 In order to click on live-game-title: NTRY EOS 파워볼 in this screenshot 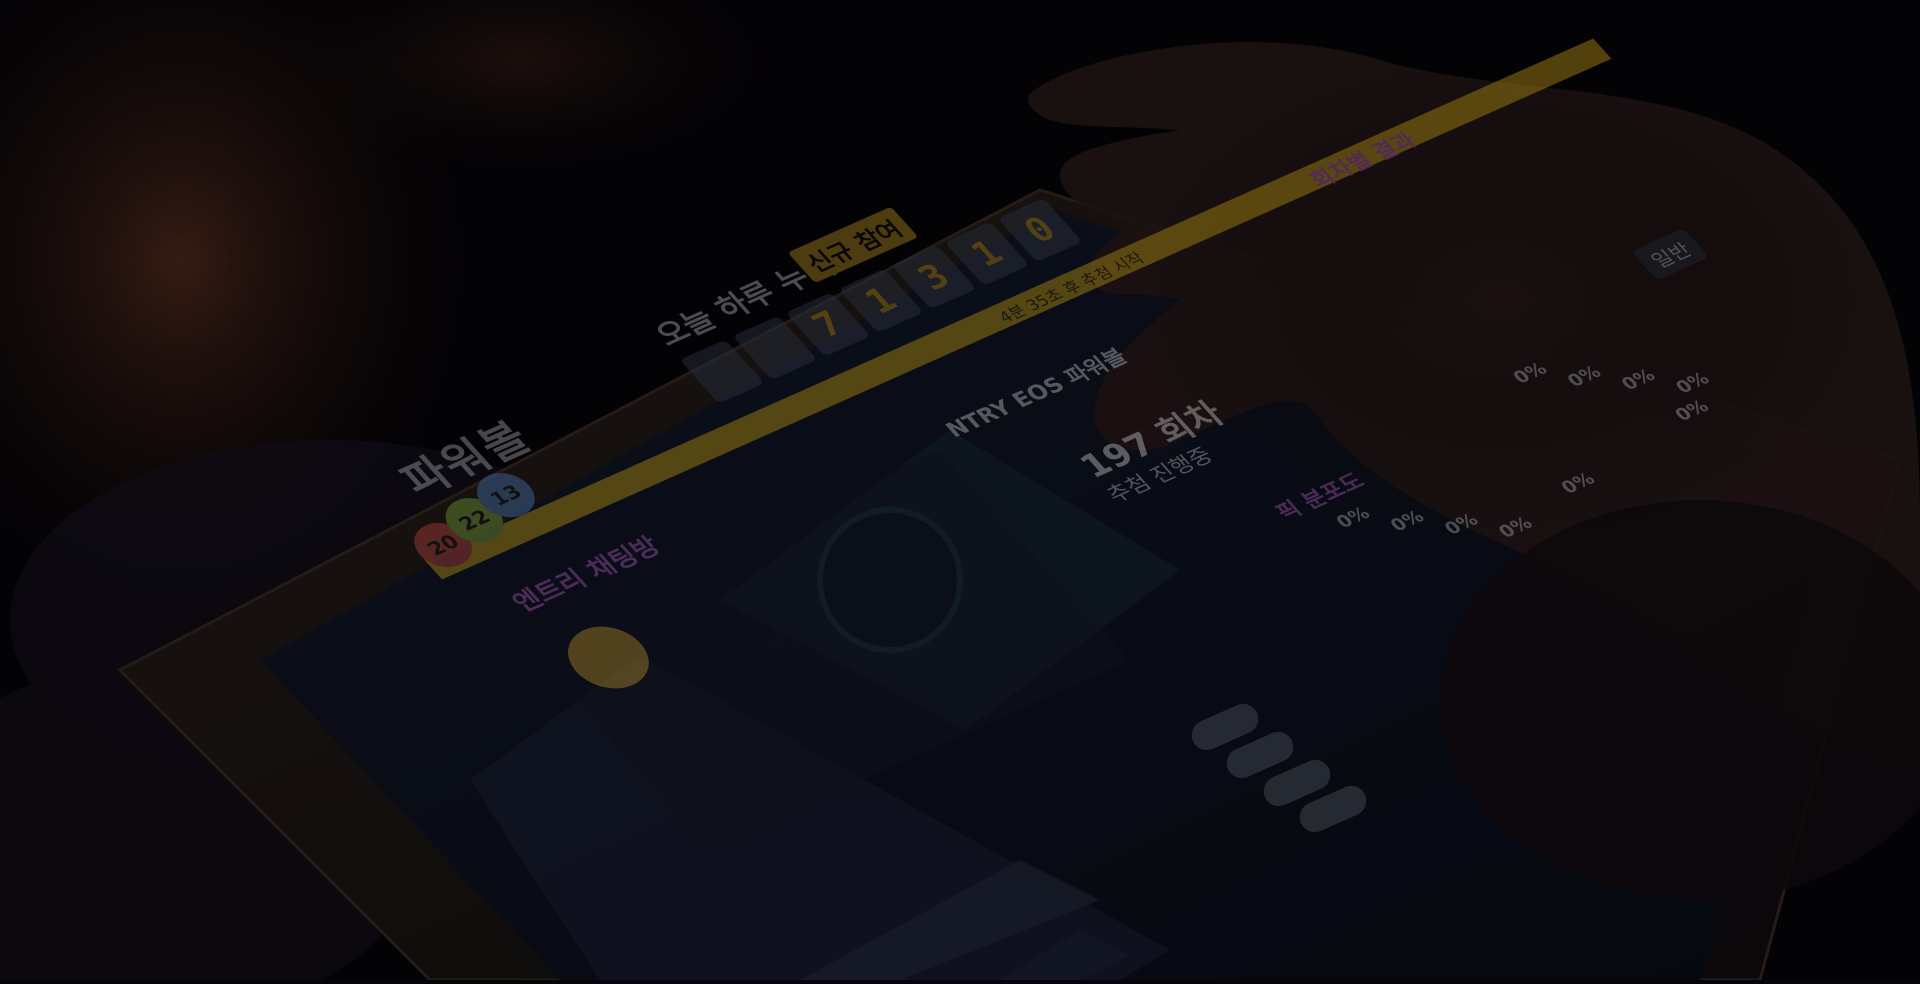, I will do `click(1037, 394)`.